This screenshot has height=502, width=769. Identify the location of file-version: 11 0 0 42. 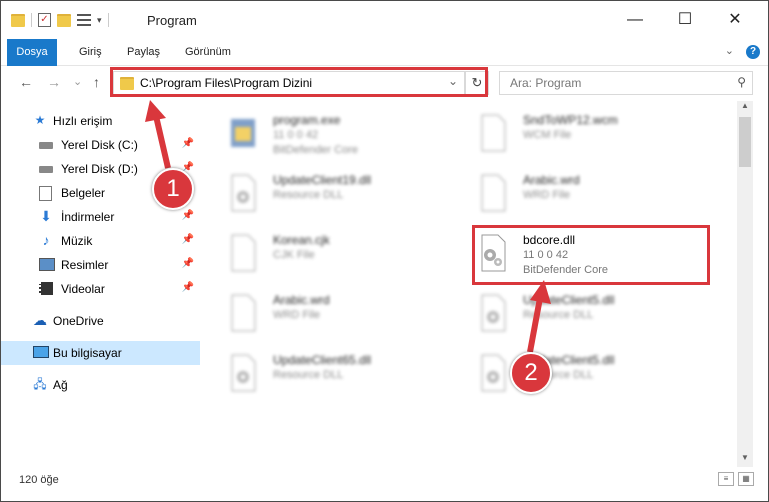
(296, 135).